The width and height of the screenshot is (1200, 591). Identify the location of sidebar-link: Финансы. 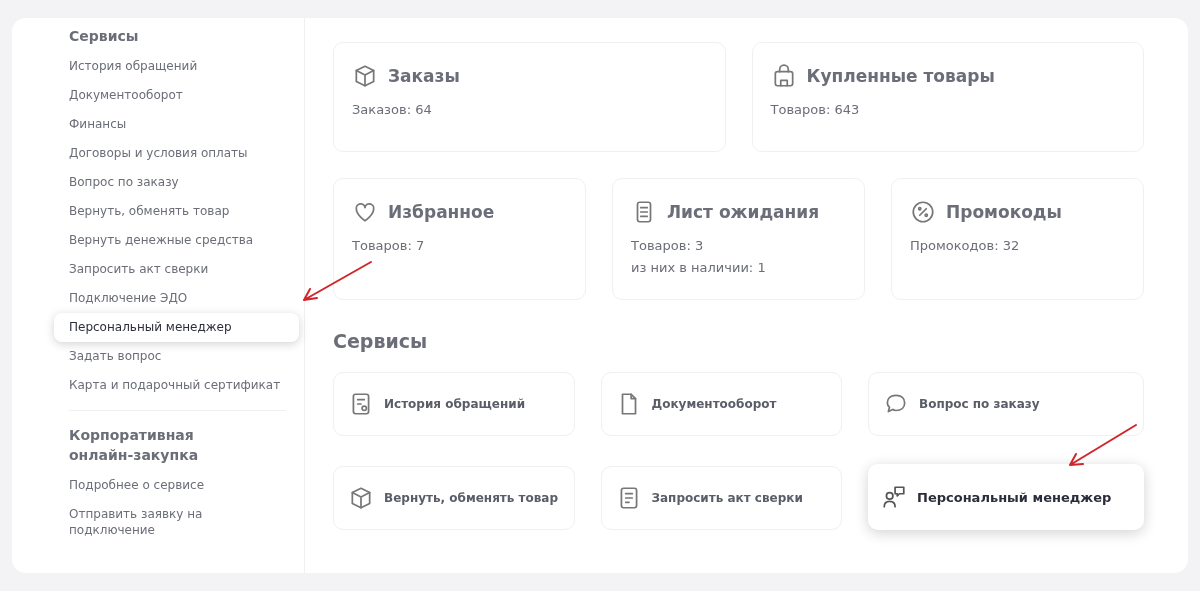
(176, 124).